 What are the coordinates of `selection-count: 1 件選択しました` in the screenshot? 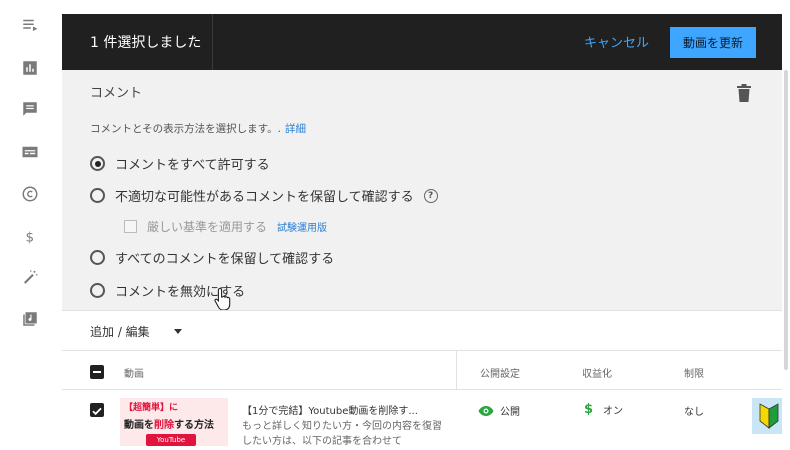 It's located at (146, 43).